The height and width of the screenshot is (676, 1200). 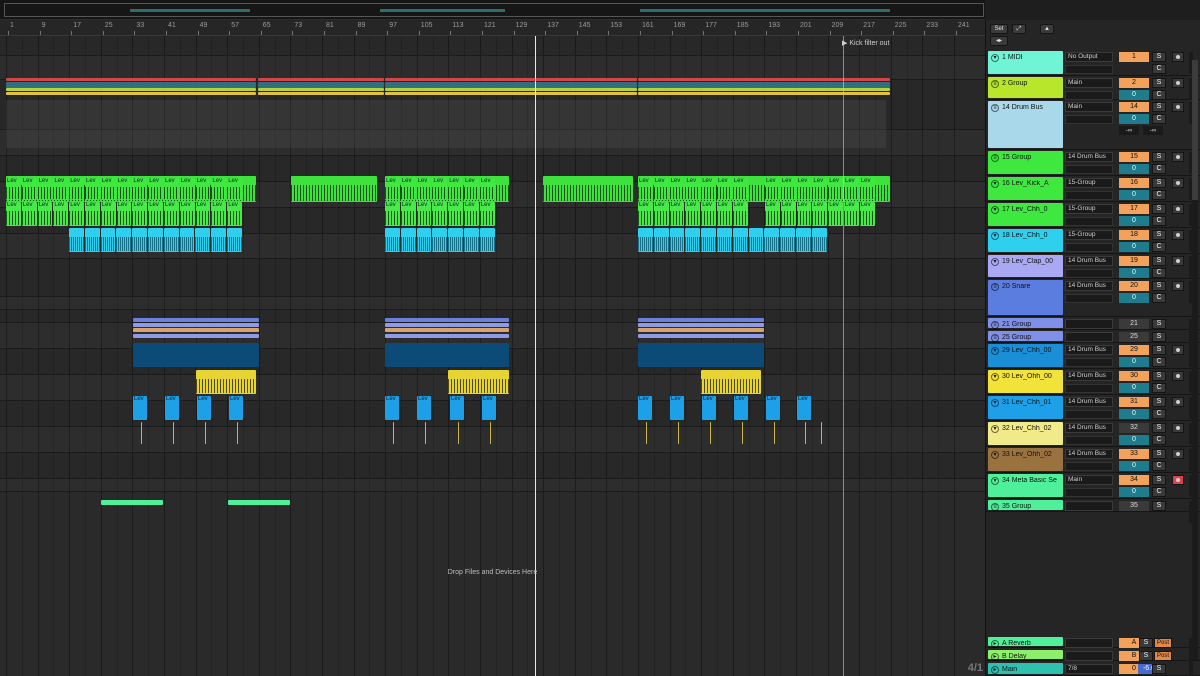 What do you see at coordinates (1025, 87) in the screenshot?
I see `track-name-box: ≡ 2 Group` at bounding box center [1025, 87].